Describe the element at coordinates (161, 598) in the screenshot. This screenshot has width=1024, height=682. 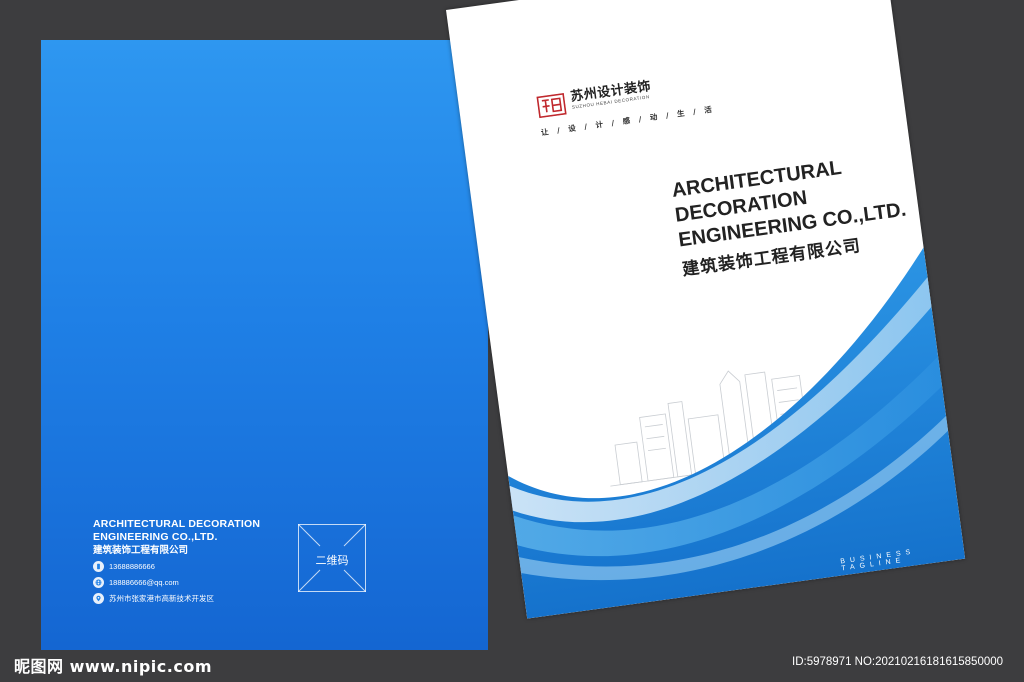
I see `contact-address-text: 苏州市张家港市高新技术开发区` at that location.